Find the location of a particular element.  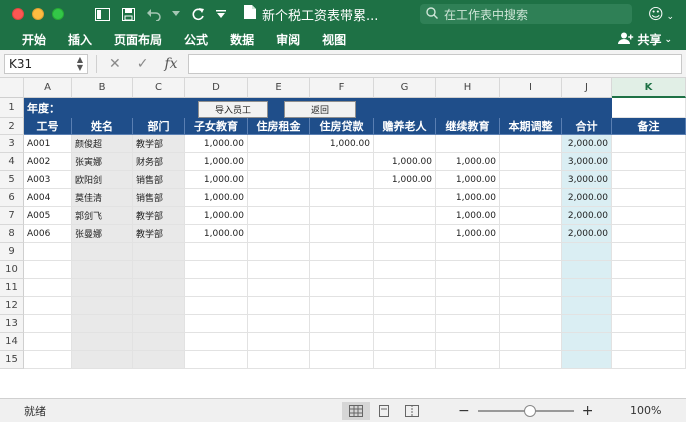

tab-view: 视图 is located at coordinates (334, 39).